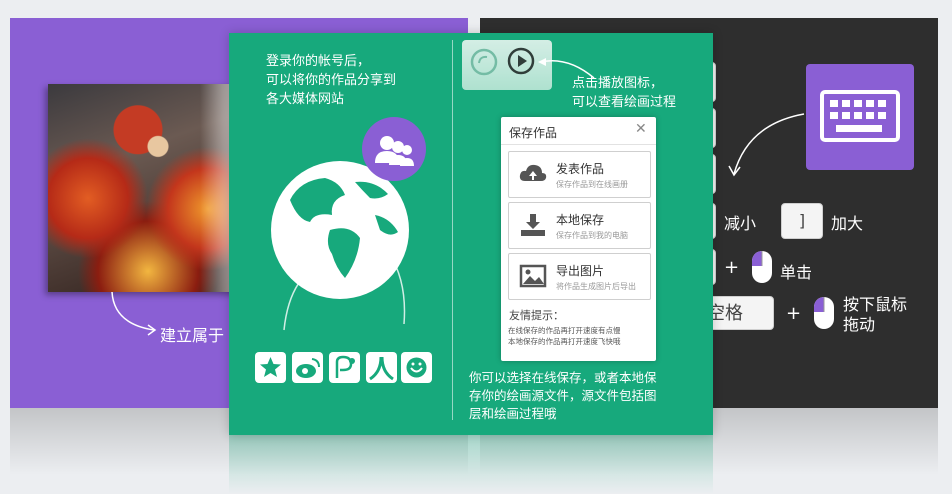 The height and width of the screenshot is (494, 952). What do you see at coordinates (471, 462) in the screenshot?
I see `green-panel-reflection` at bounding box center [471, 462].